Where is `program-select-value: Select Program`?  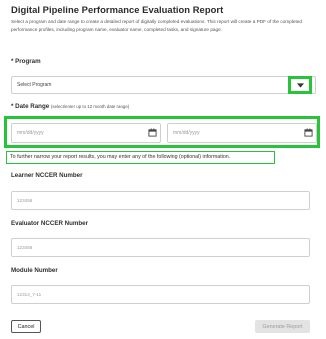
program-select-value: Select Program is located at coordinates (34, 85).